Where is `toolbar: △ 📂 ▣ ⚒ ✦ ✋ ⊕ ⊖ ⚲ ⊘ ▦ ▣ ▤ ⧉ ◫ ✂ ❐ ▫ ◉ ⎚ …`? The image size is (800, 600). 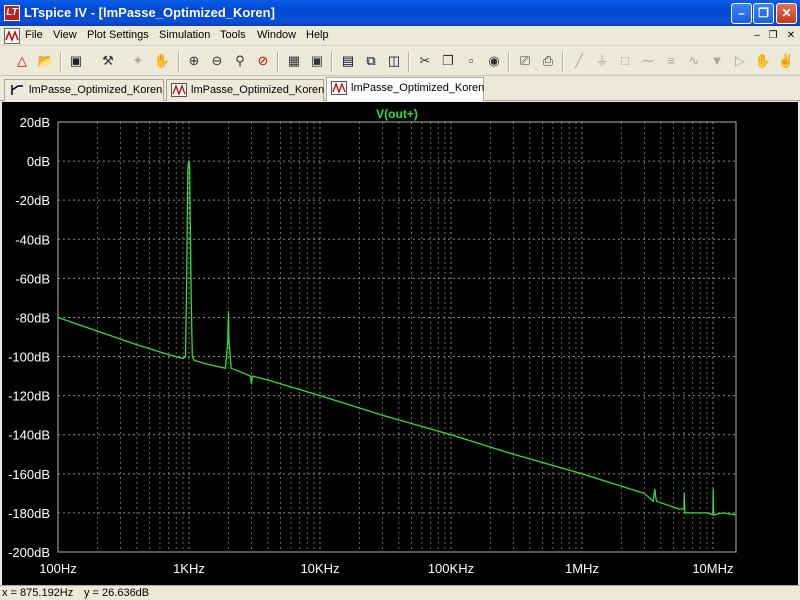 toolbar: △ 📂 ▣ ⚒ ✦ ✋ ⊕ ⊖ ⚲ ⊘ ▦ ▣ ▤ ⧉ ◫ ✂ ❐ ▫ ◉ ⎚ … is located at coordinates (400, 61).